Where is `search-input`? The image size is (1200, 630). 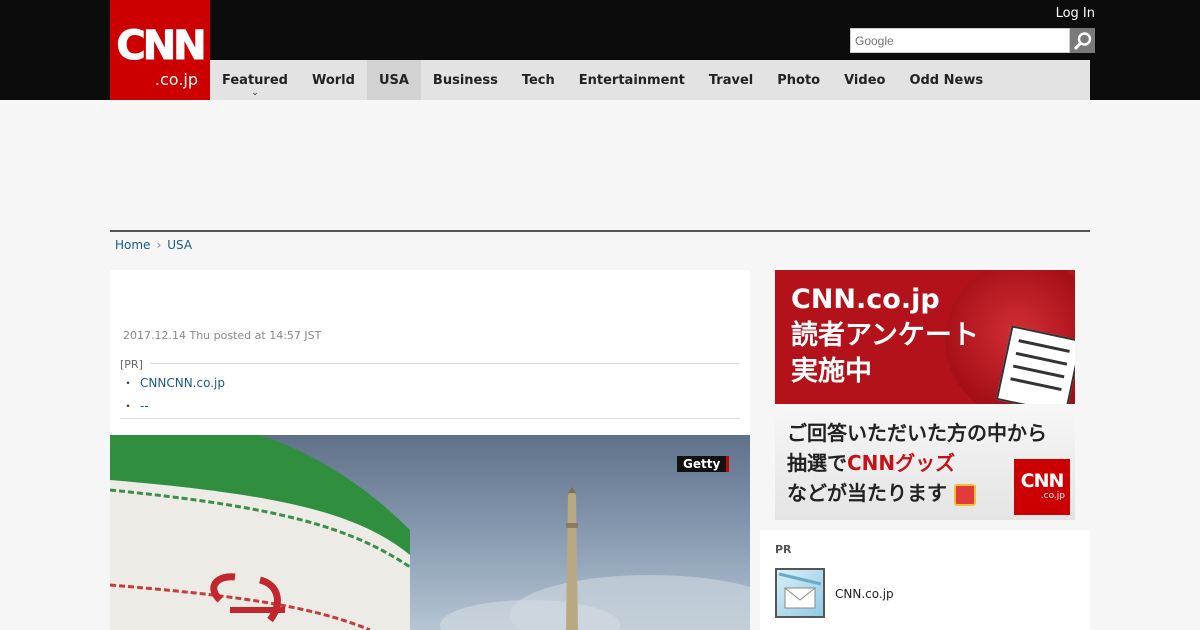
search-input is located at coordinates (960, 40).